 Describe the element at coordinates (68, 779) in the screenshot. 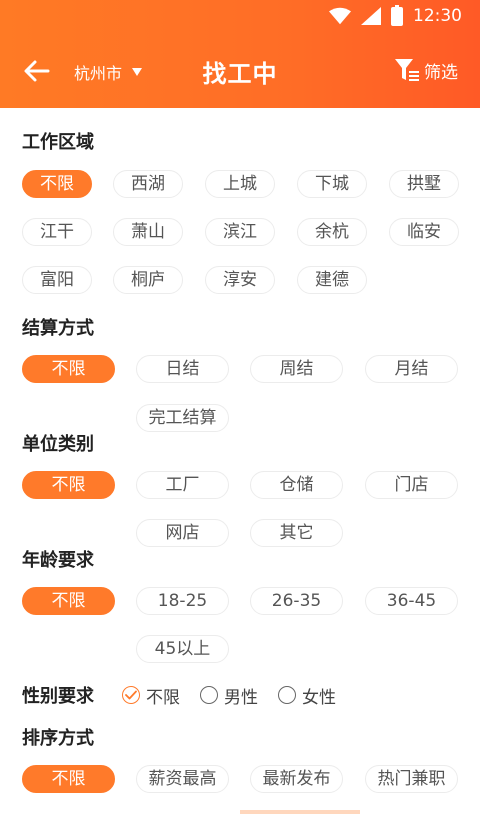

I see `sort-chip-0: 不限` at that location.